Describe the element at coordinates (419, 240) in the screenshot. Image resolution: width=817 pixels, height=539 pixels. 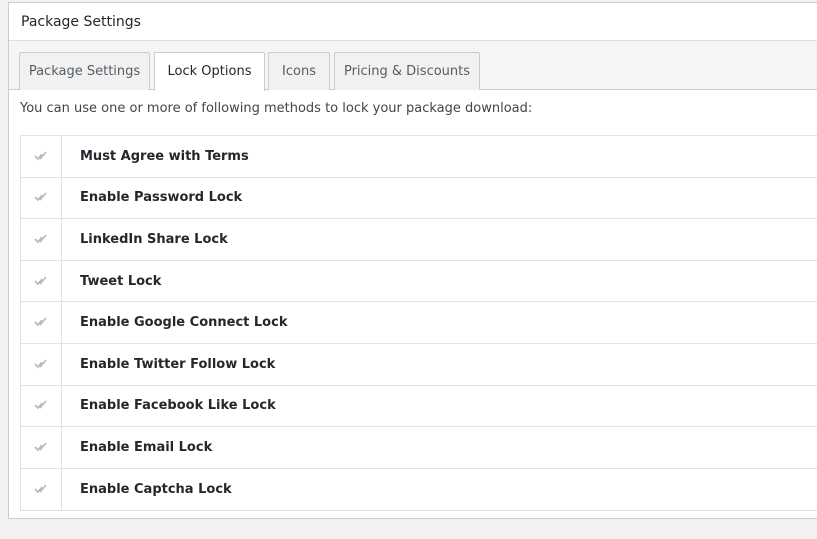
I see `lock-row-linkedin: LinkedIn Share Lock` at that location.